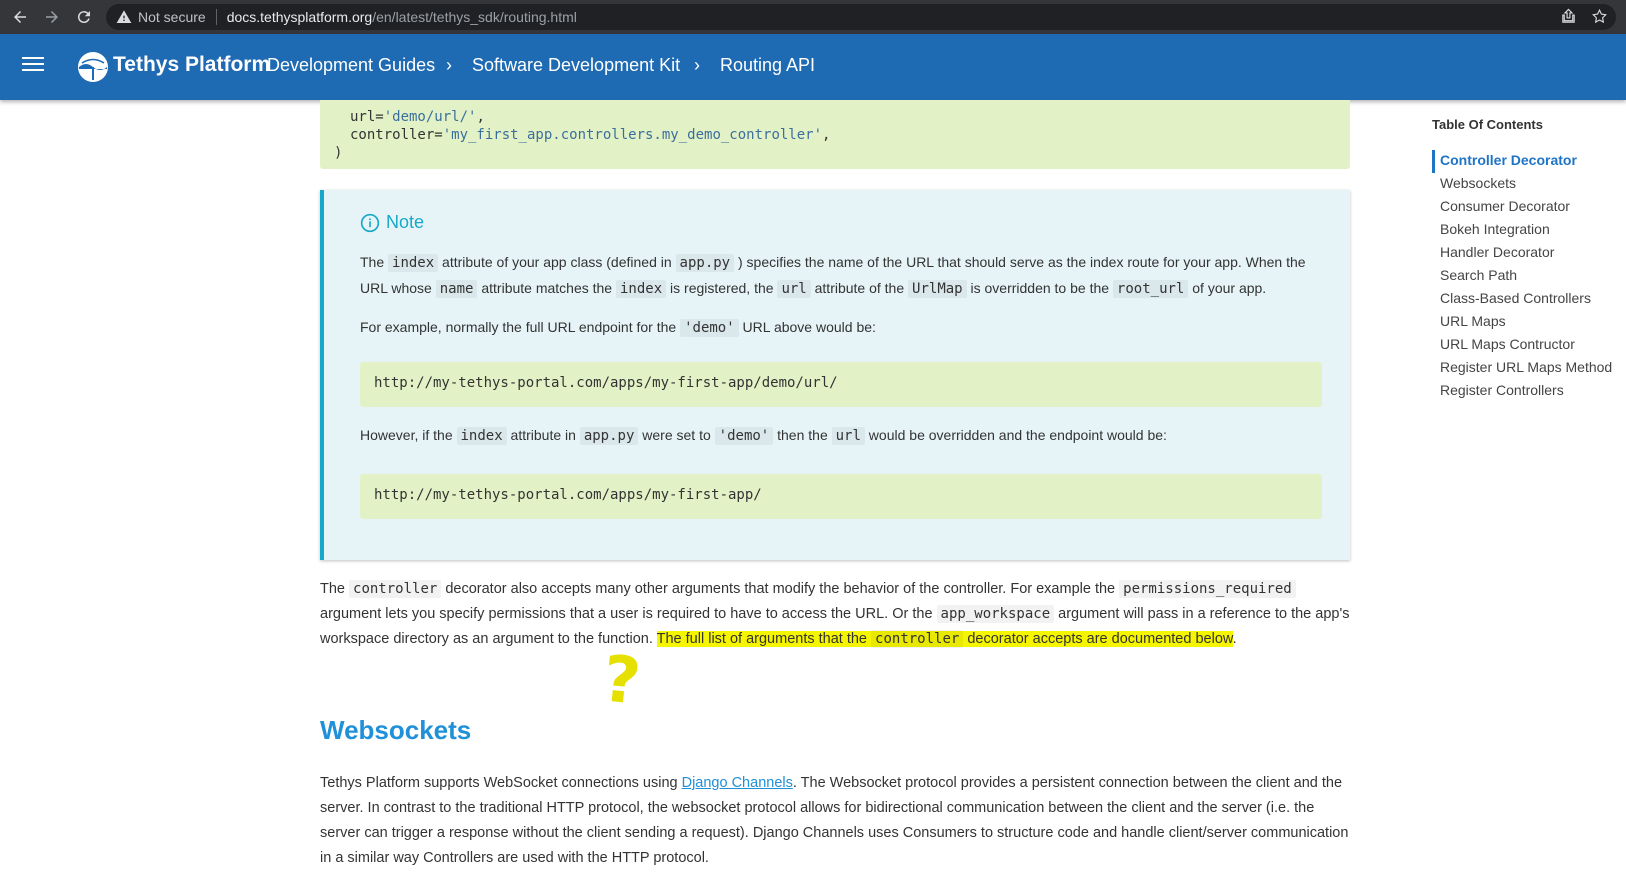 The image size is (1626, 879). Describe the element at coordinates (1522, 368) in the screenshot. I see `toc-item-register-url-maps-method: Register URL Maps Method` at that location.